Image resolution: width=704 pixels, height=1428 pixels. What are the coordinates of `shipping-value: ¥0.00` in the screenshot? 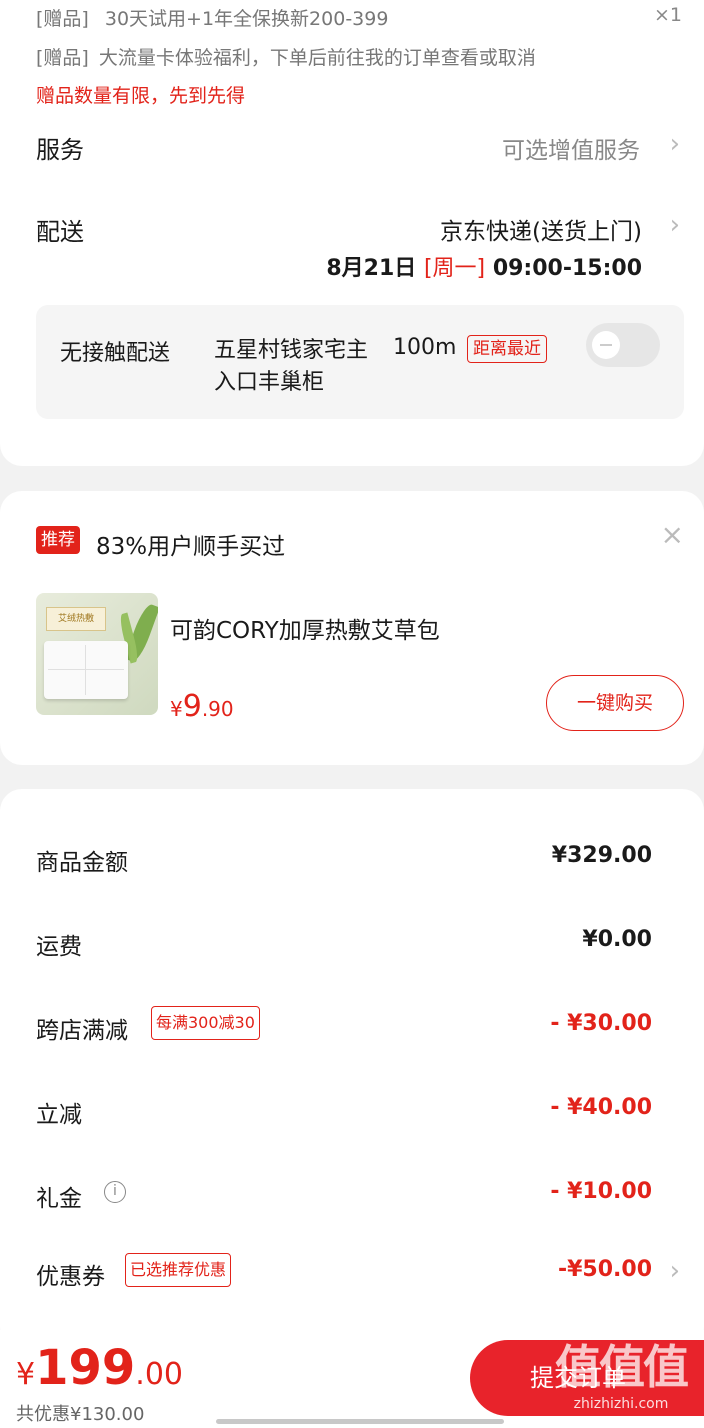 It's located at (617, 939).